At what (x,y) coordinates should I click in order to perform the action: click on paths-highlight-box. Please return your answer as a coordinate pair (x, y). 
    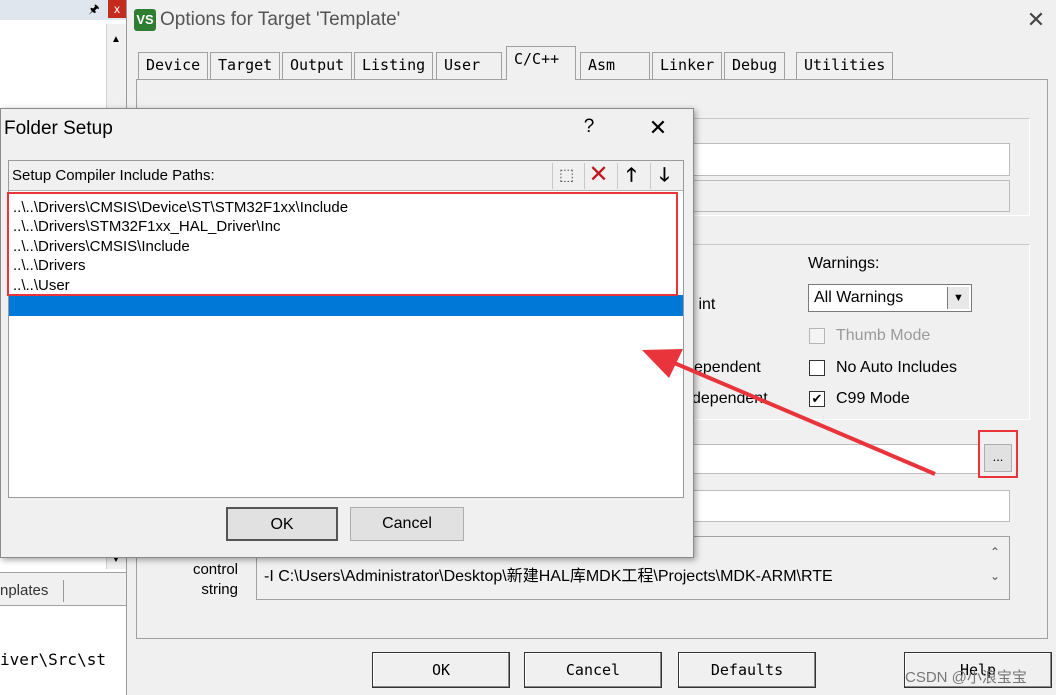
    Looking at the image, I should click on (342, 244).